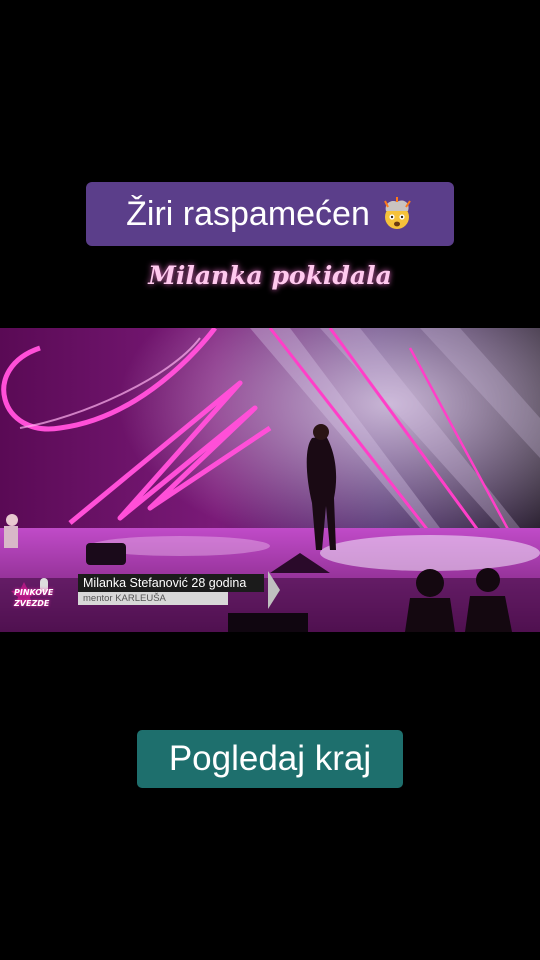 The image size is (540, 960). I want to click on show-logo-text-line2: ZVEZDE, so click(32, 603).